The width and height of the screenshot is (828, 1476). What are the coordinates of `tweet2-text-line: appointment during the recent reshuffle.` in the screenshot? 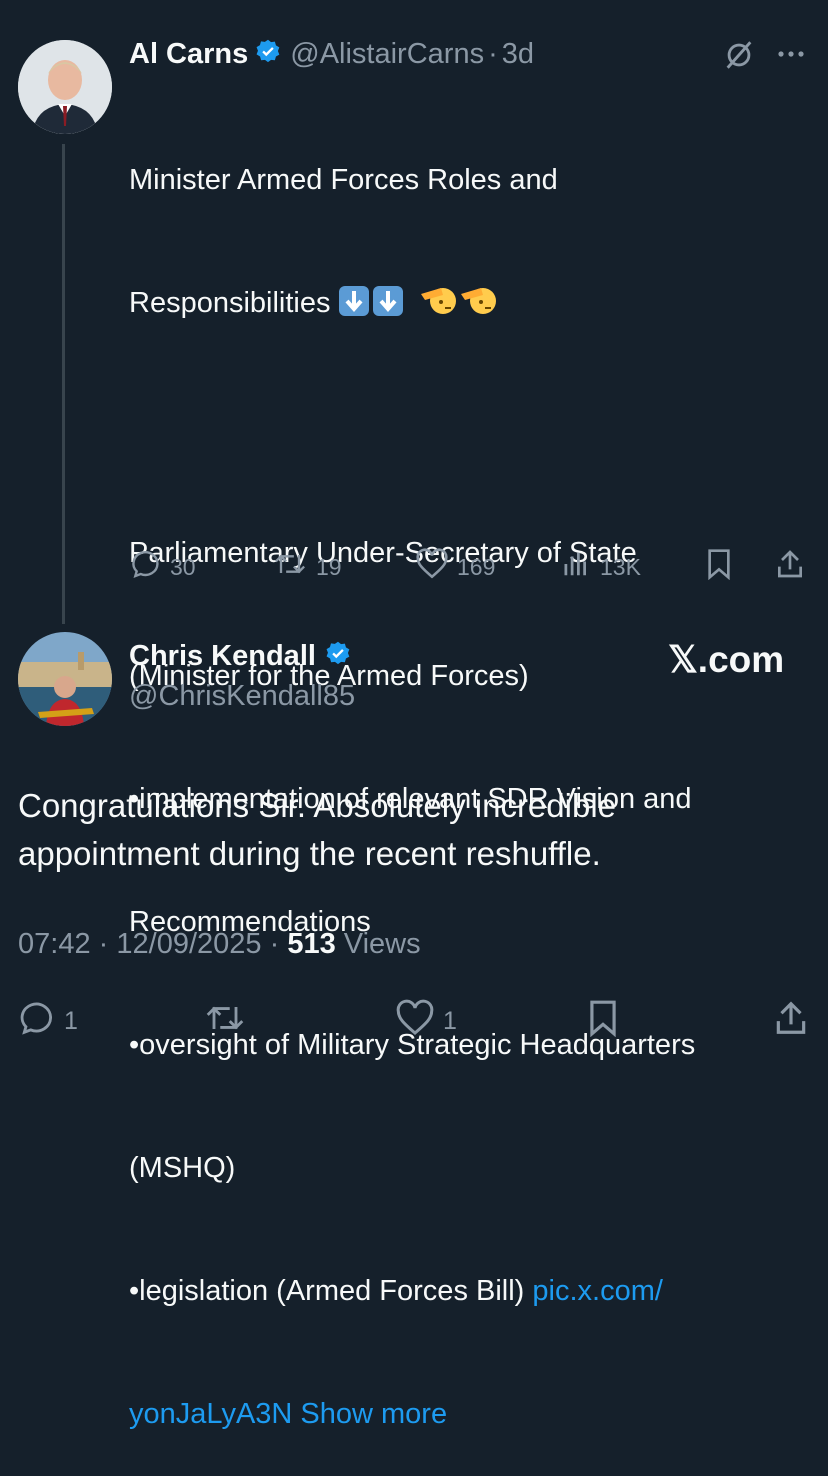 It's located at (309, 853).